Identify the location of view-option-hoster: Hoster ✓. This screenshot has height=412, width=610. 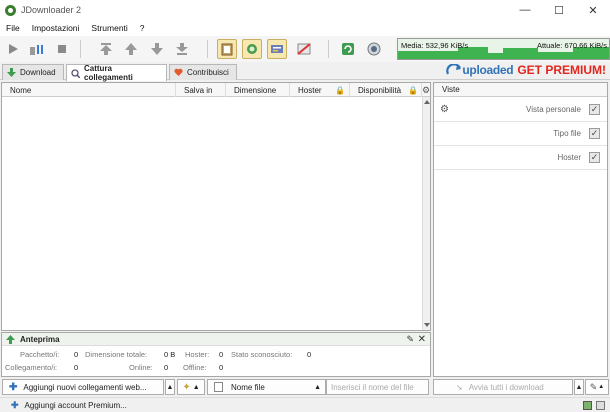
(520, 158).